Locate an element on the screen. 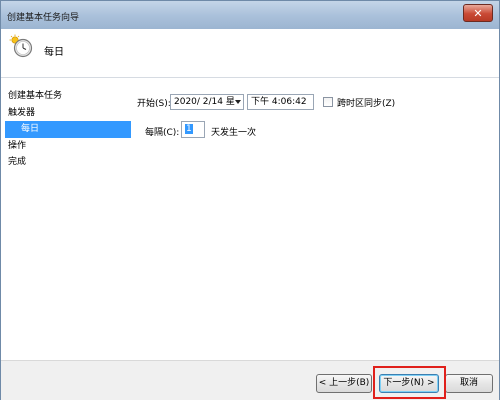  recur-label: 每隔(C): is located at coordinates (162, 133).